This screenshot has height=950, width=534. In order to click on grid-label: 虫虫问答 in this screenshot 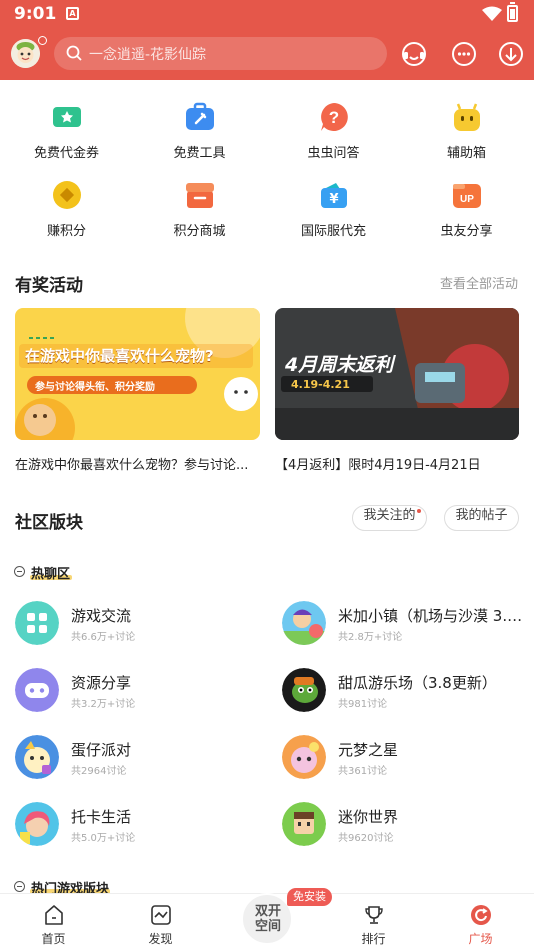, I will do `click(333, 153)`.